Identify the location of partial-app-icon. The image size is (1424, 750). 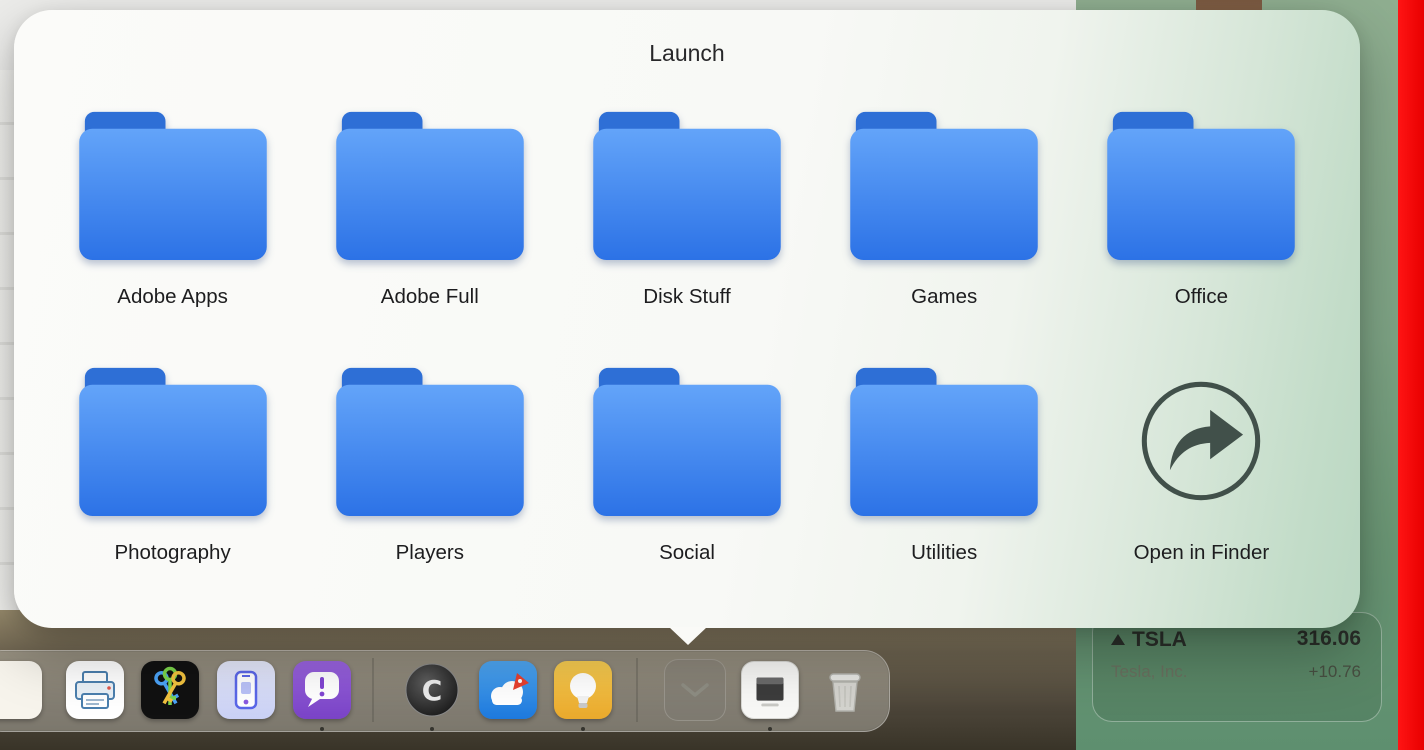
(21, 690).